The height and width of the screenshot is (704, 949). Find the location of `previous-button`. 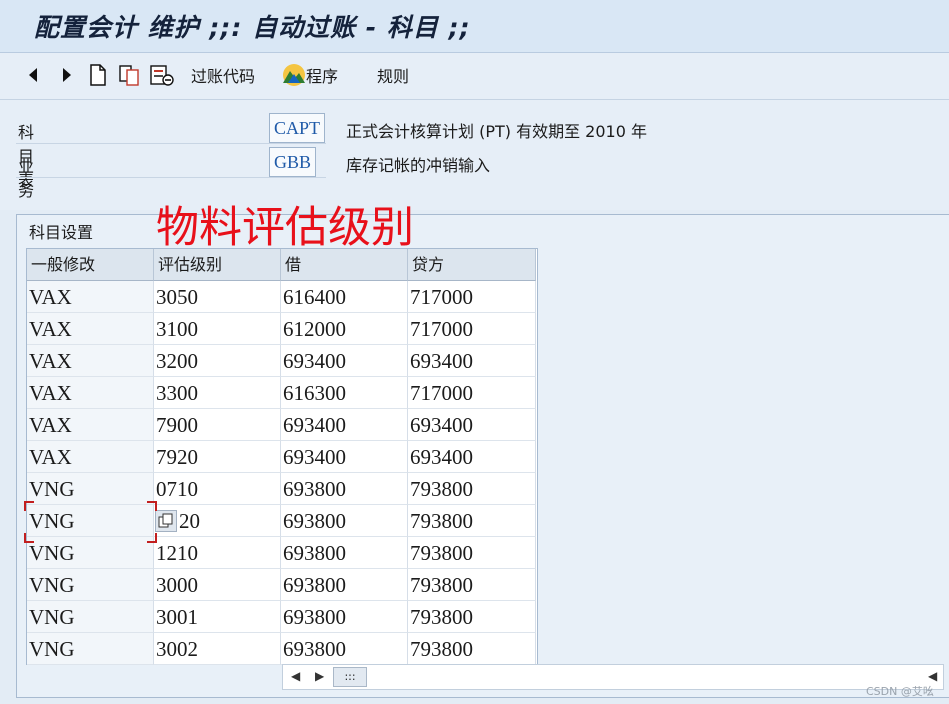

previous-button is located at coordinates (33, 75).